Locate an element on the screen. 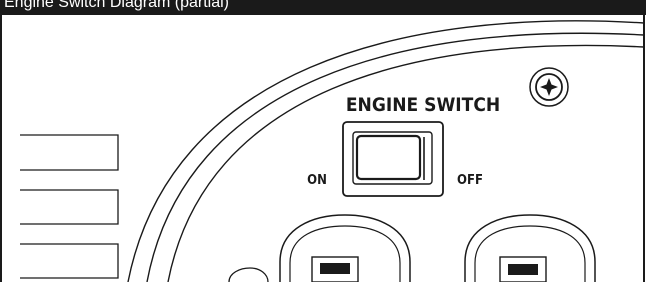 The width and height of the screenshot is (646, 282). off-label: OFF is located at coordinates (470, 180).